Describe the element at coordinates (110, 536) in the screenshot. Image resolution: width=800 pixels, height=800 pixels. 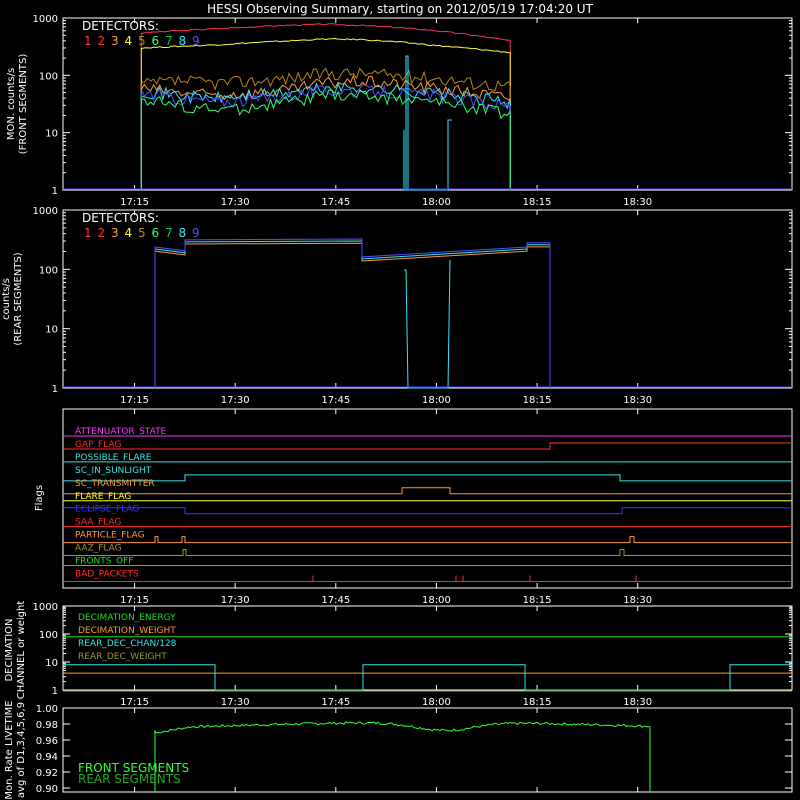
I see `flag-label: PARTICLE_FLAG` at that location.